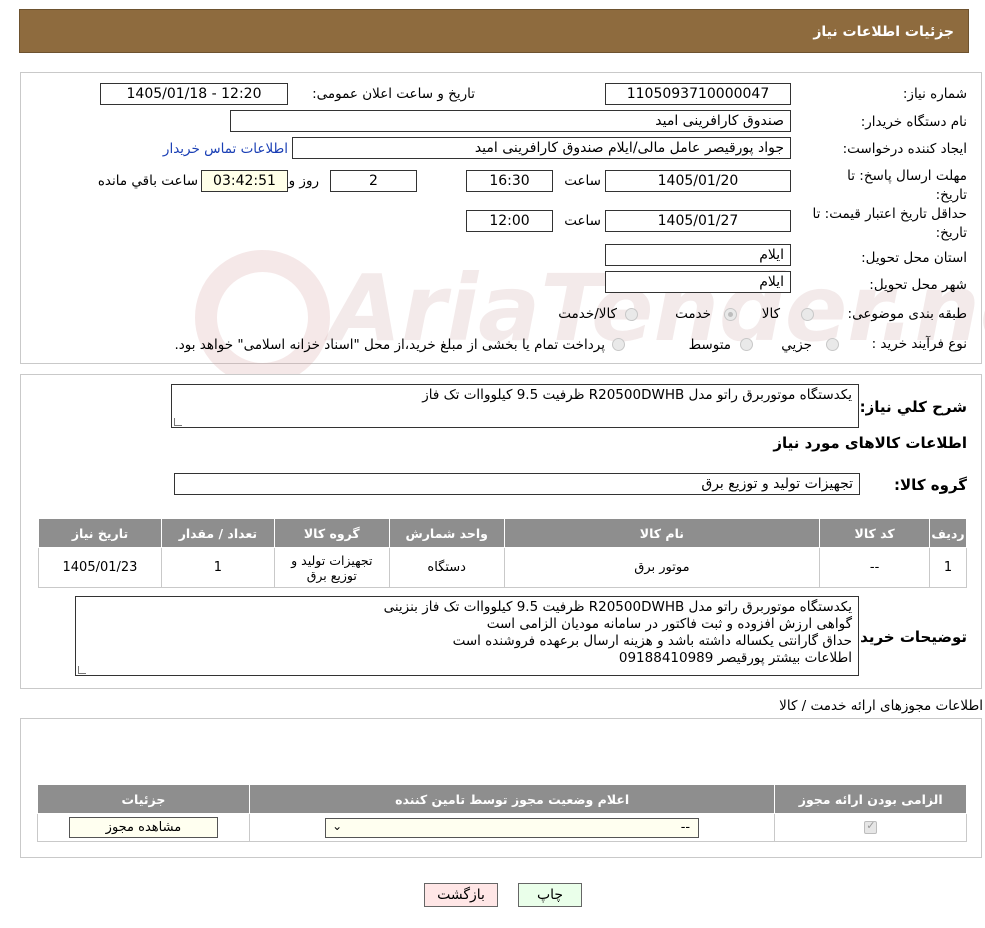 The image size is (985, 928). Describe the element at coordinates (875, 567) in the screenshot. I see `cell-code: --` at that location.